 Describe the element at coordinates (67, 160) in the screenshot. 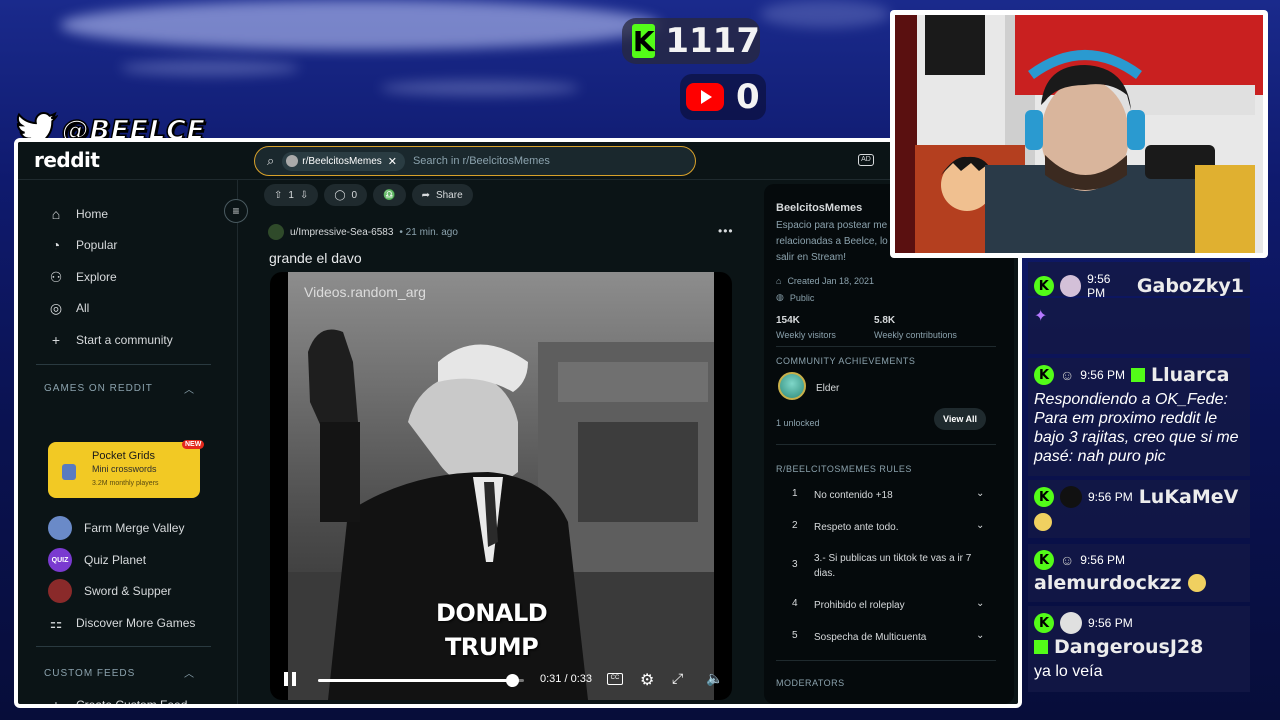

I see `reddit-logo: reddit` at that location.